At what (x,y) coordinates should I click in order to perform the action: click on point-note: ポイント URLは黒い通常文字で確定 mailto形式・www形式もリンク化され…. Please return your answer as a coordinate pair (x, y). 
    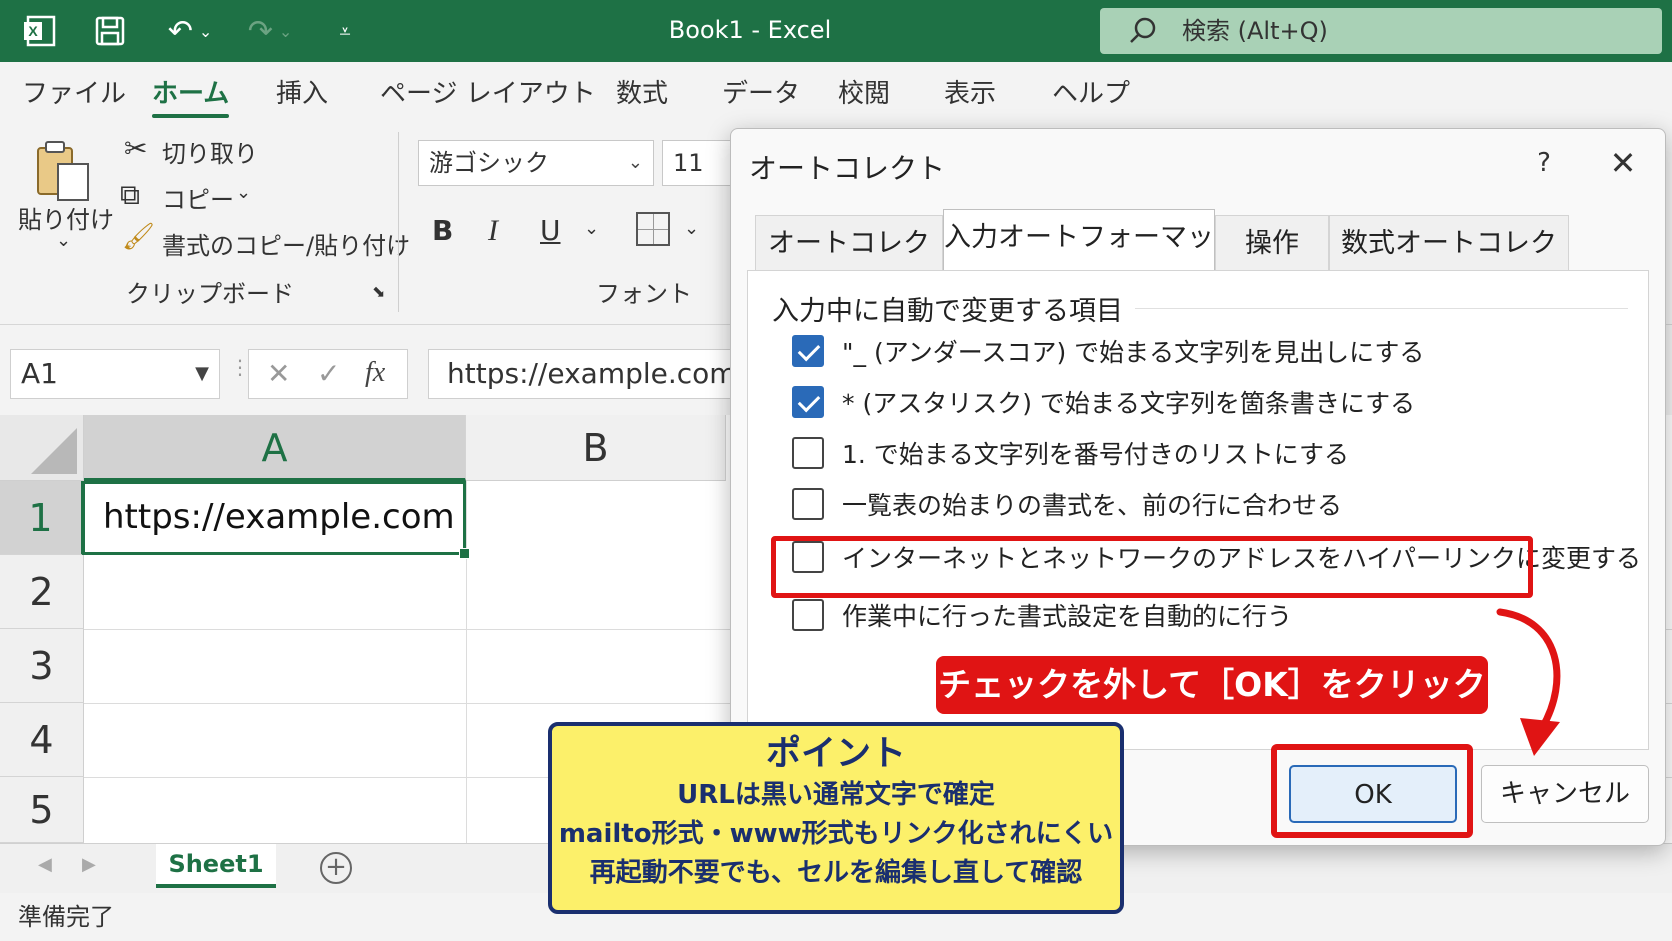
    Looking at the image, I should click on (836, 818).